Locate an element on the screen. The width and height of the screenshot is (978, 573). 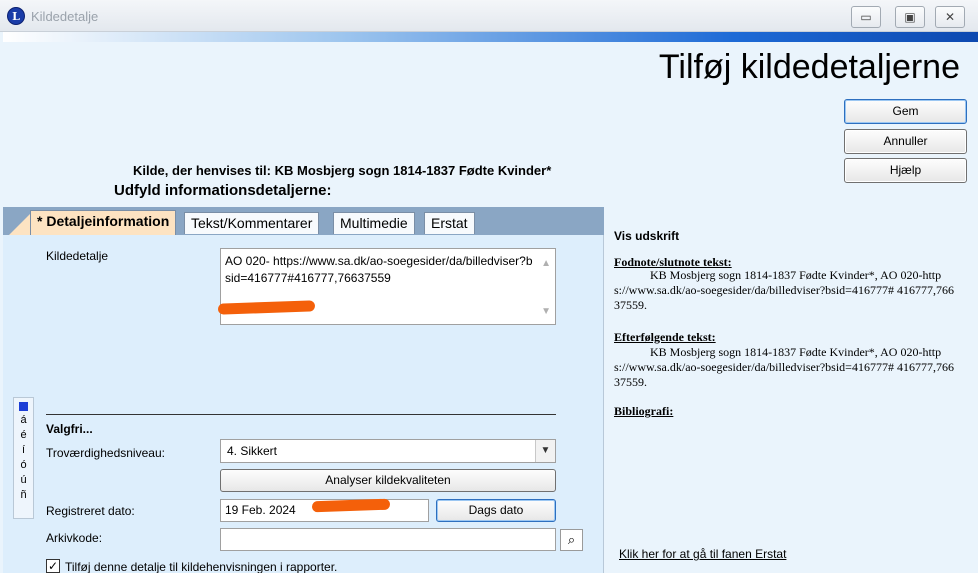
special-character-bar: á é í ó ú ñ is located at coordinates (23, 458).